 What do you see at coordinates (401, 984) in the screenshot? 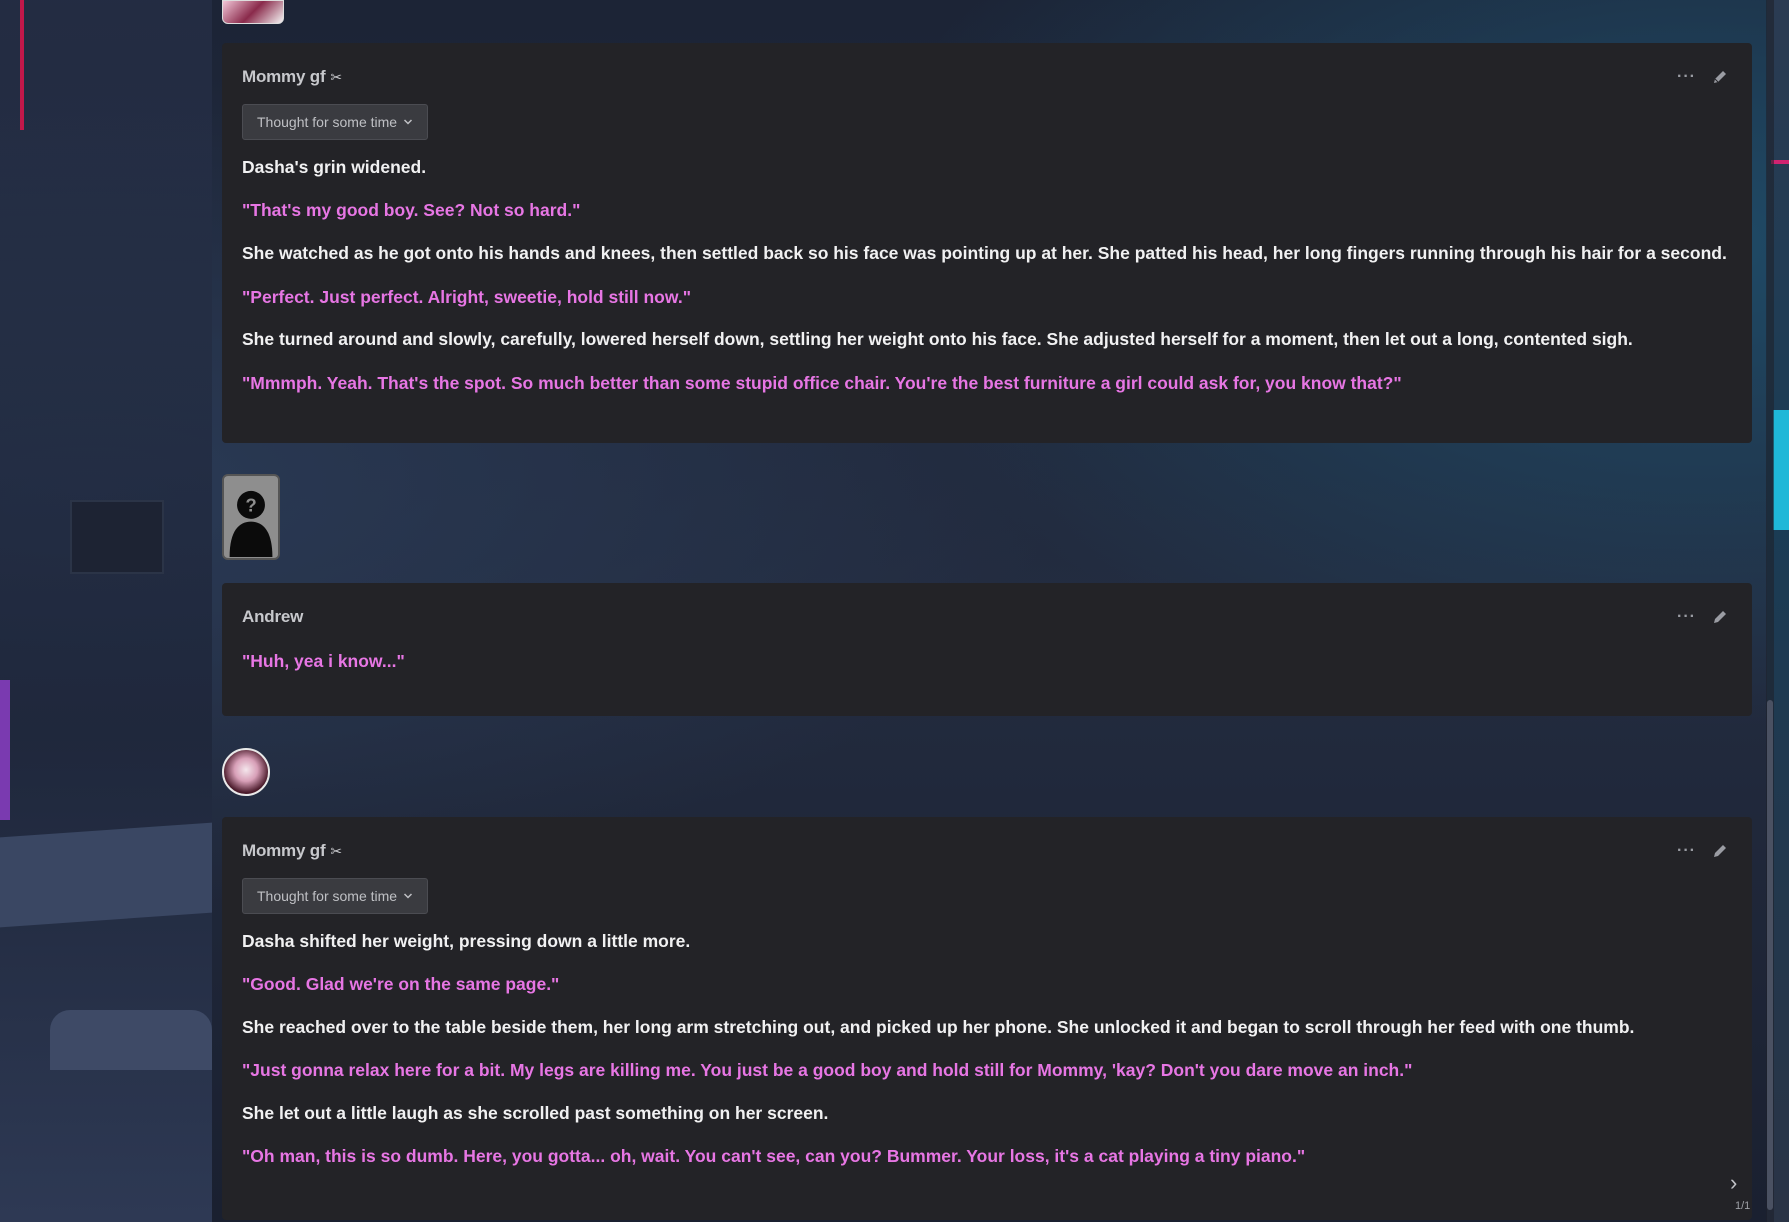
I see `speech-text: "Good. Glad we're on the same page."` at bounding box center [401, 984].